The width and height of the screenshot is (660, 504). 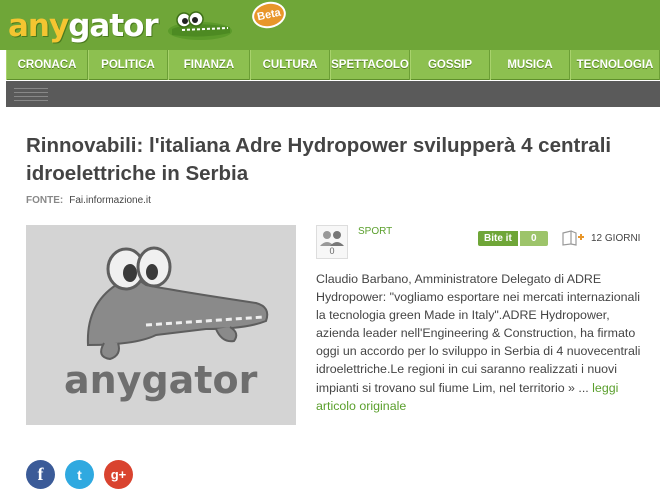 What do you see at coordinates (209, 65) in the screenshot?
I see `nav-item-finanza: FINANZA` at bounding box center [209, 65].